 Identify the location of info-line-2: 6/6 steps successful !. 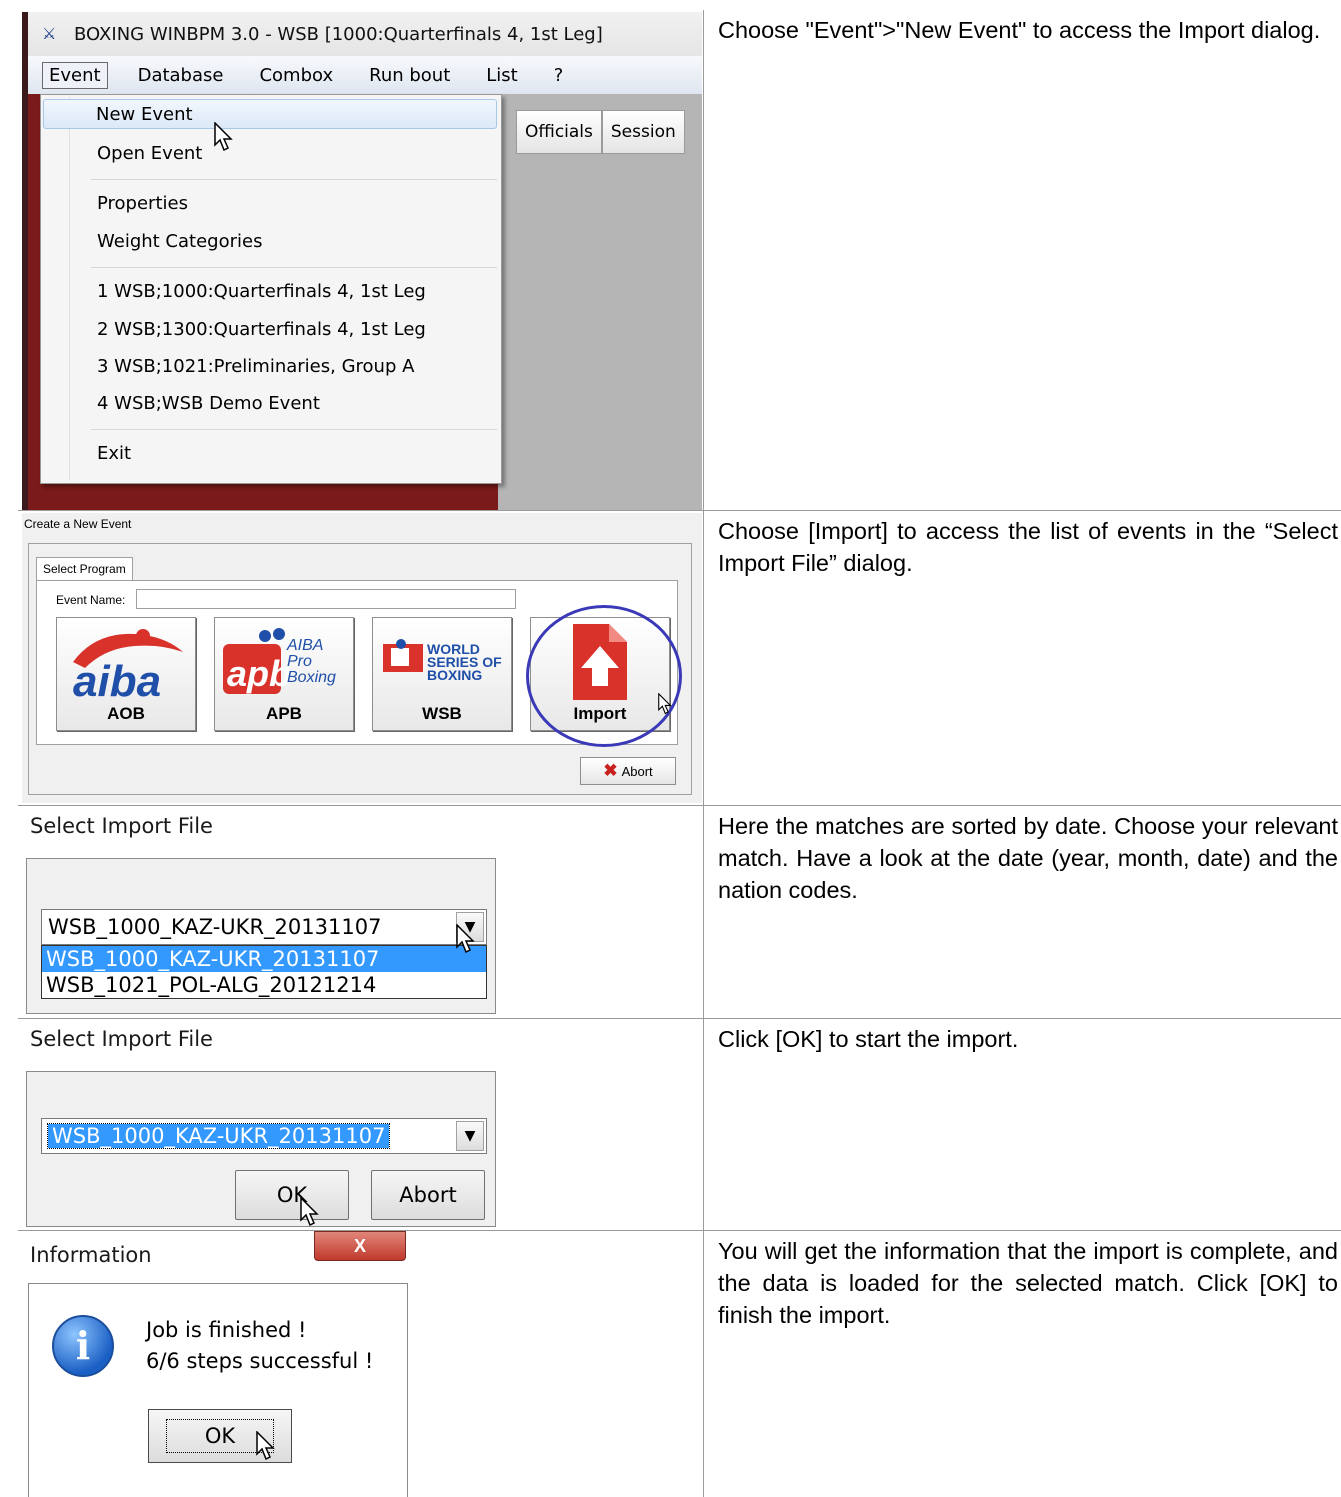
(260, 1361).